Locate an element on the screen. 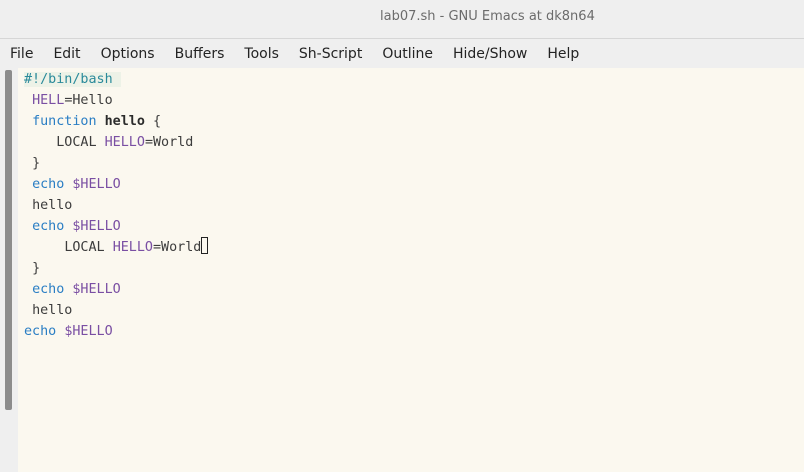  menu-edit: Edit is located at coordinates (66, 54).